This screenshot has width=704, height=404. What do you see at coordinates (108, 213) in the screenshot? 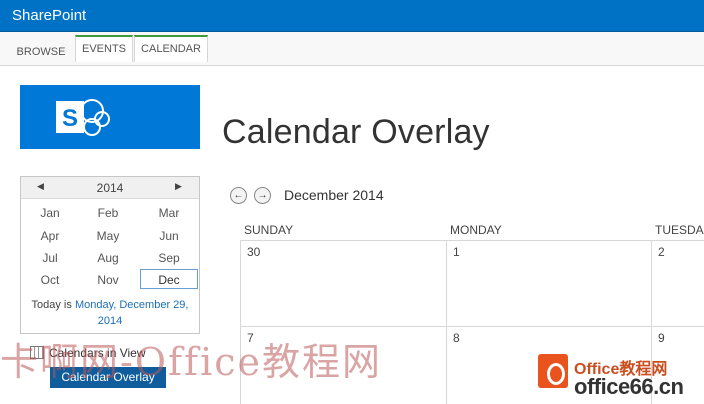
I see `month-feb: Feb` at bounding box center [108, 213].